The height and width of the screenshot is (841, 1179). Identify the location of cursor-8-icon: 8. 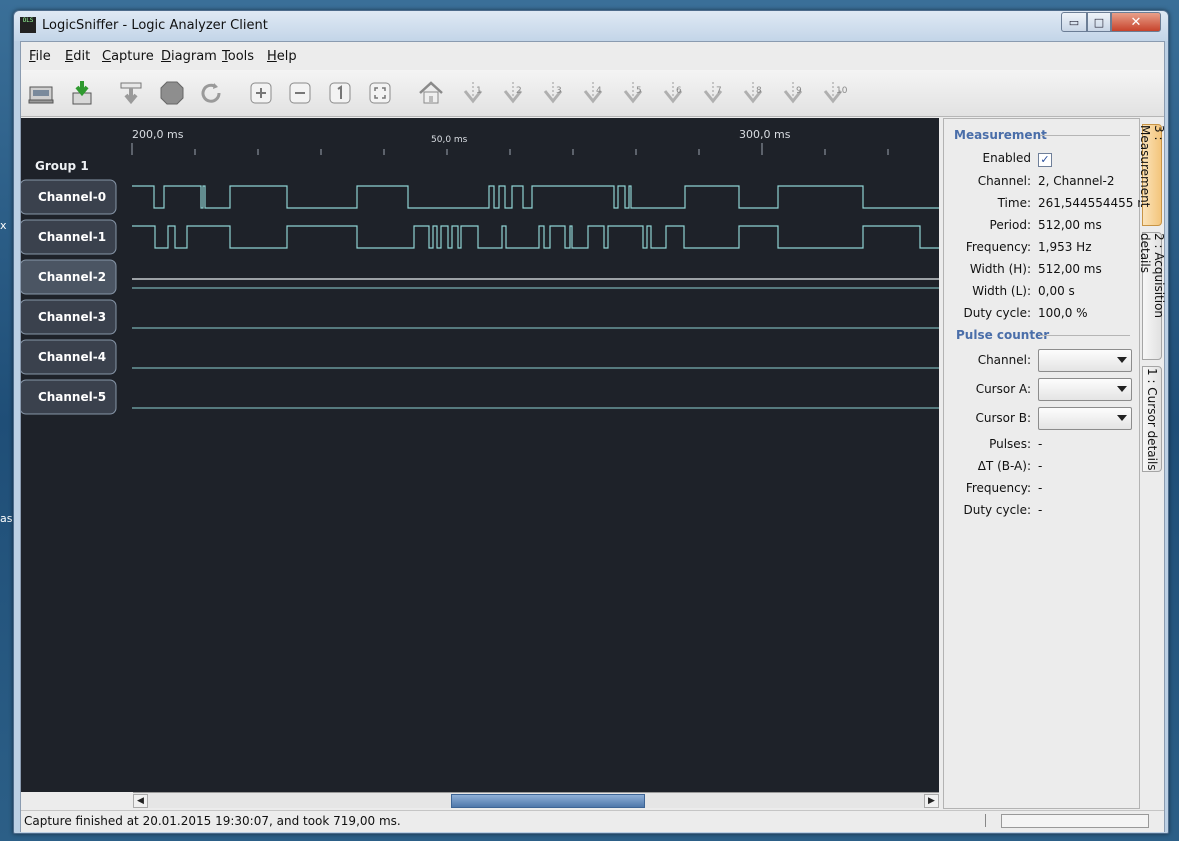
(753, 93).